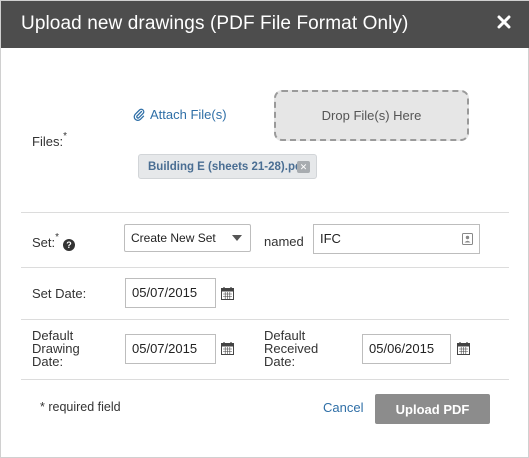 The height and width of the screenshot is (458, 529). I want to click on set-date-input: 05/07/2015, so click(170, 293).